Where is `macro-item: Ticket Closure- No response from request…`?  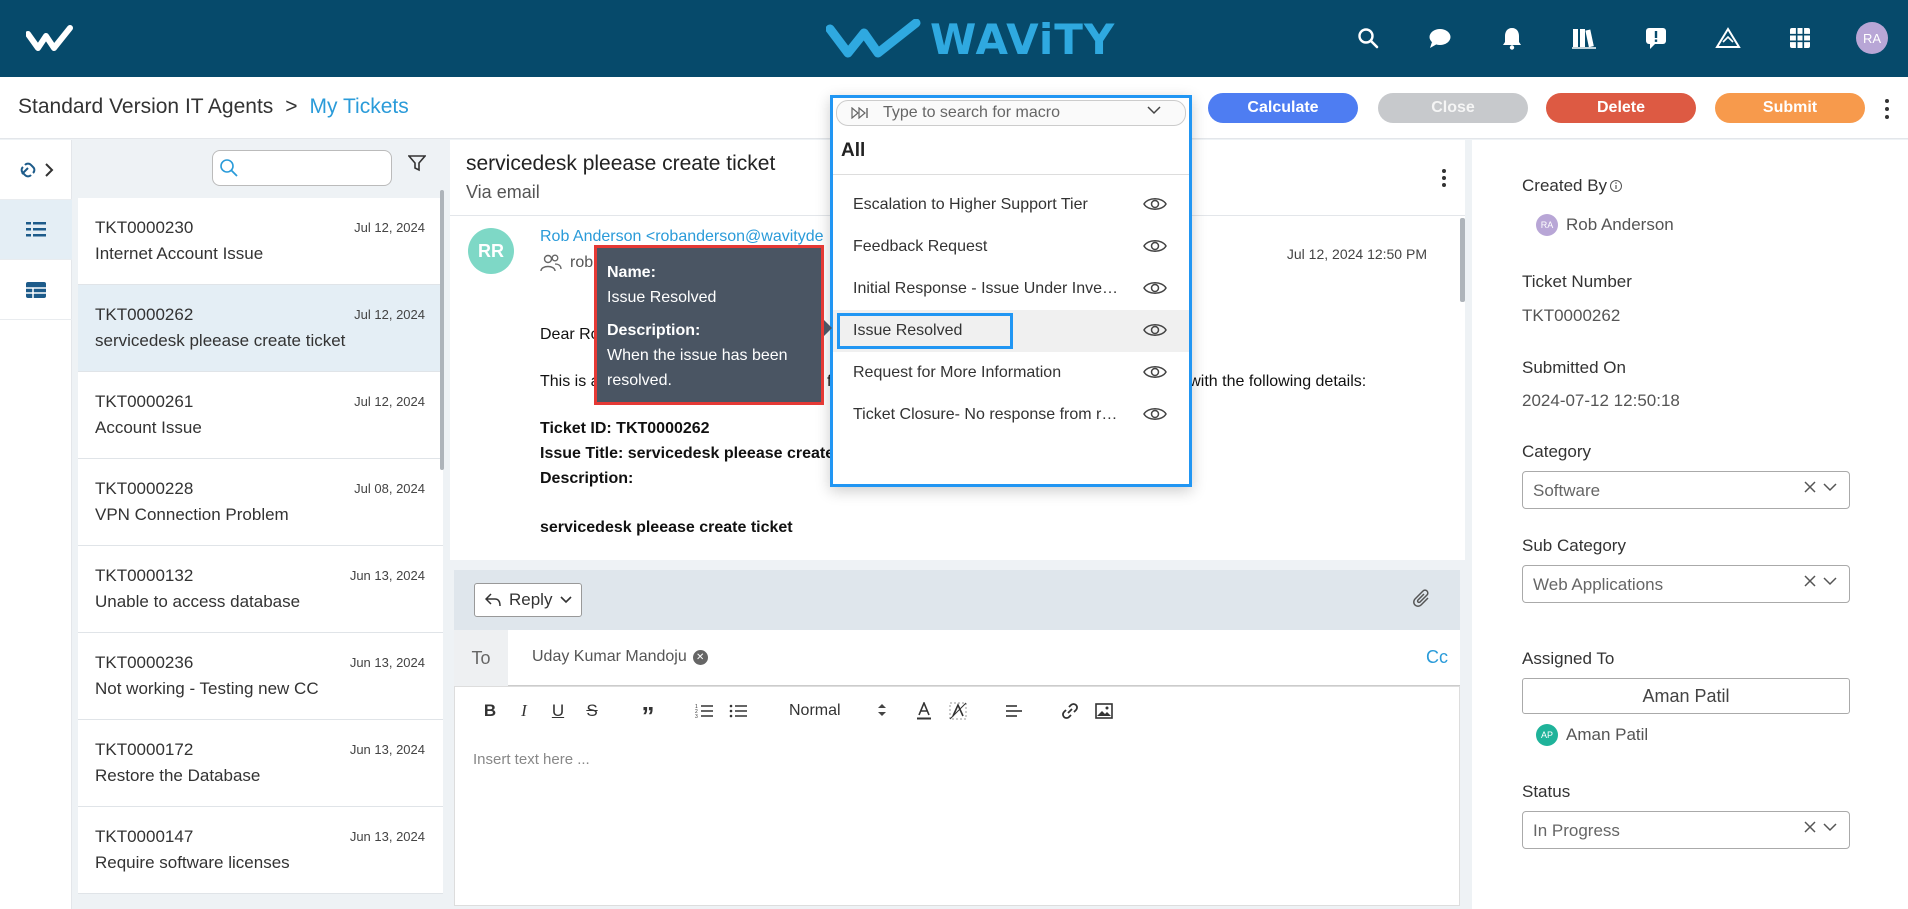
macro-item: Ticket Closure- No response from request… is located at coordinates (1011, 415).